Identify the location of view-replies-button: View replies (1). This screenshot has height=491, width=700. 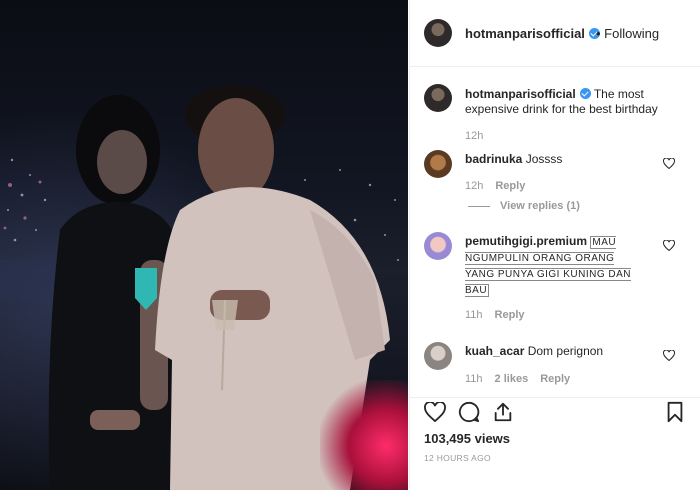
(524, 206).